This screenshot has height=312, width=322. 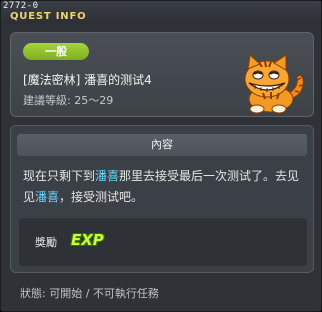 I want to click on description-text: 现在只剩下到, so click(x=59, y=176).